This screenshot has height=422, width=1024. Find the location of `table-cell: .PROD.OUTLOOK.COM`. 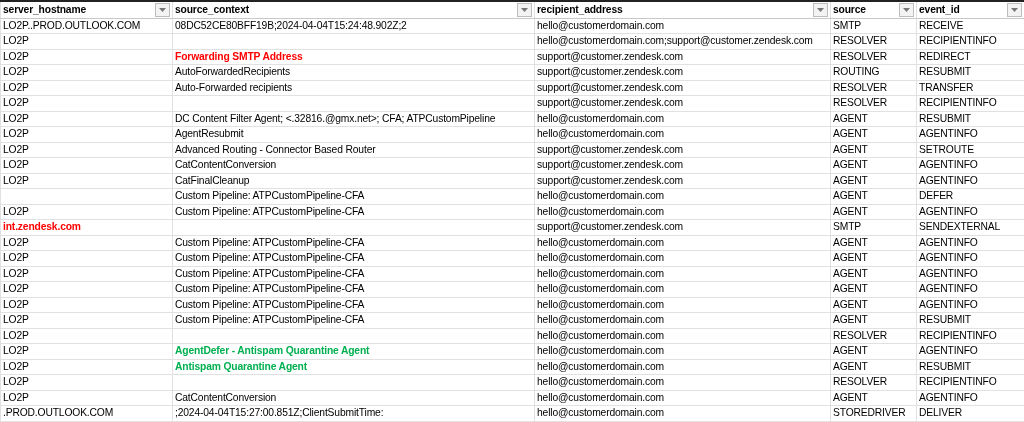

table-cell: .PROD.OUTLOOK.COM is located at coordinates (58, 413).